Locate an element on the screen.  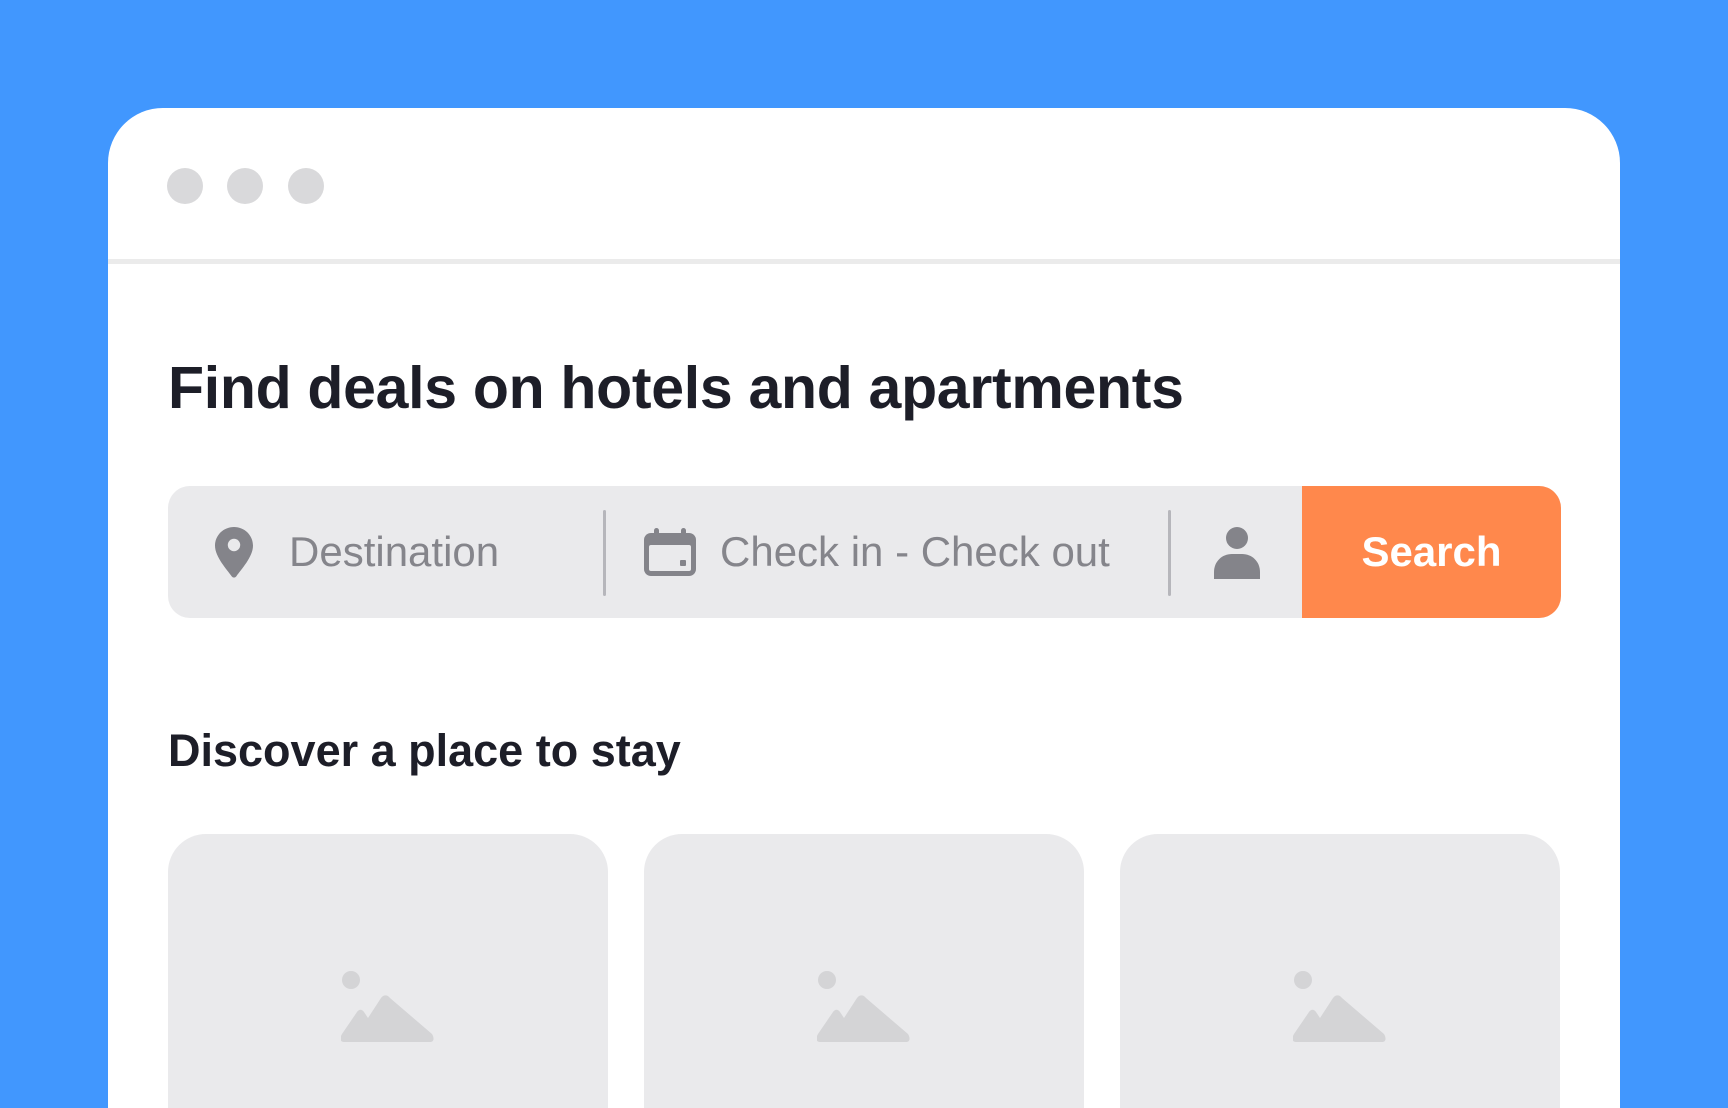
field-divider is located at coordinates (1169, 553).